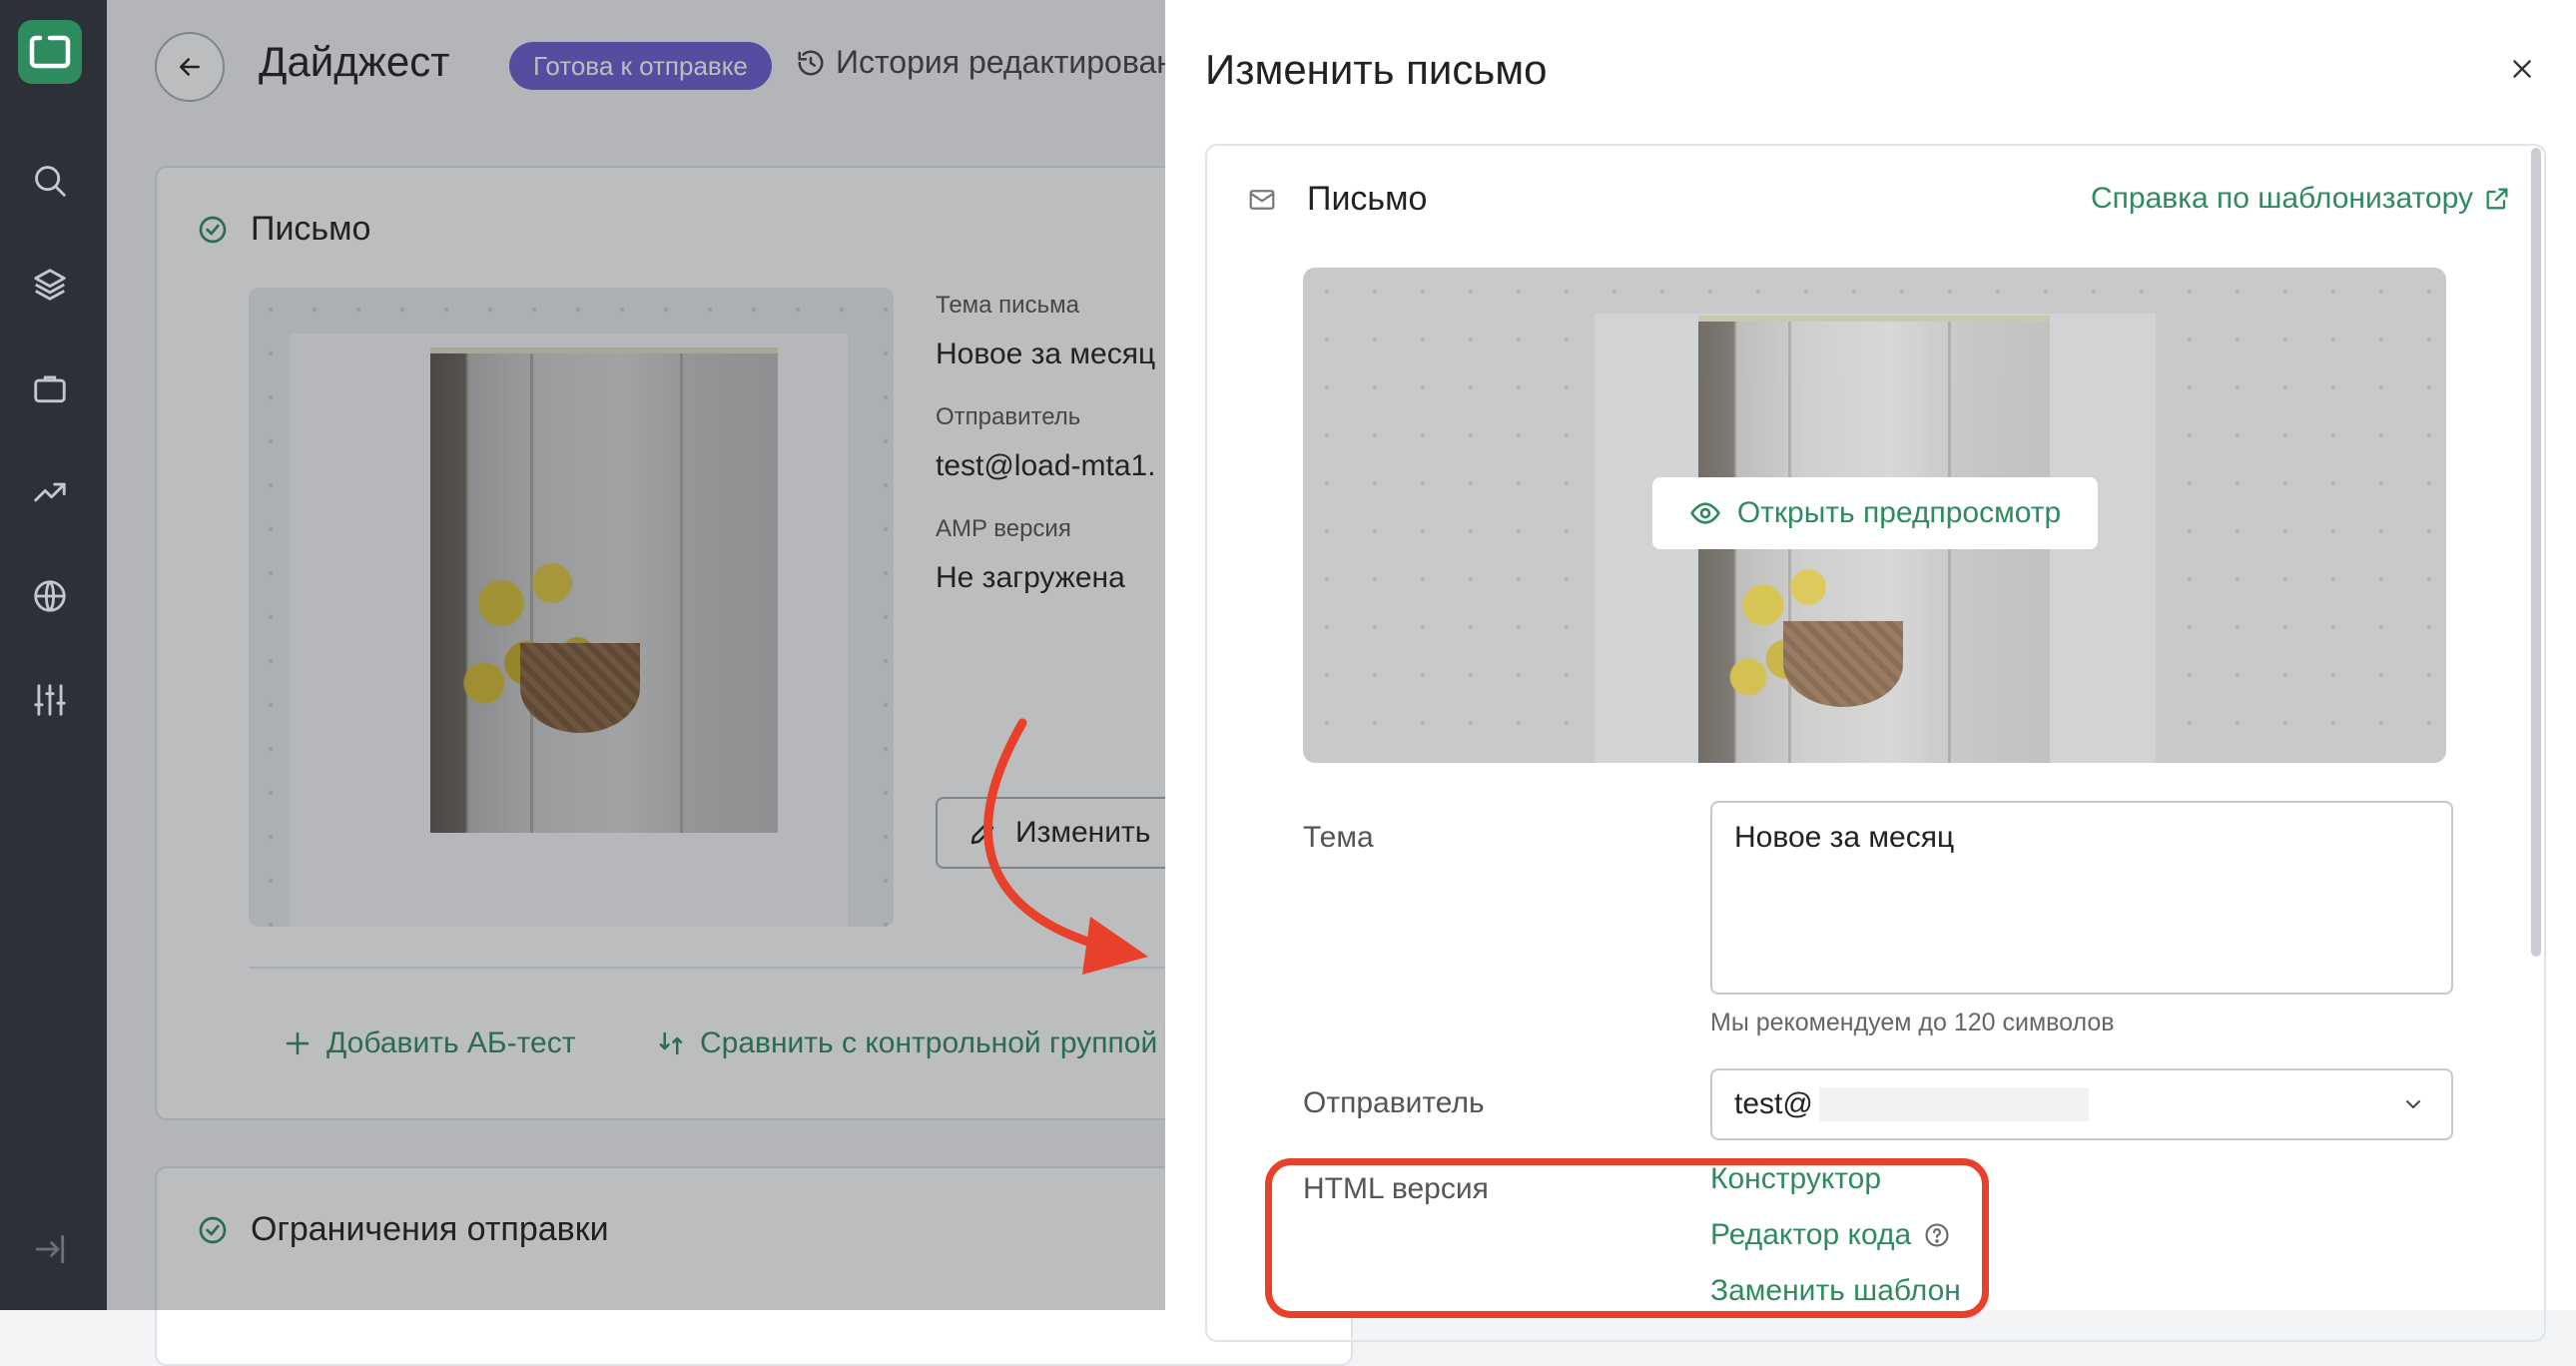  What do you see at coordinates (1367, 199) in the screenshot?
I see `drawer-letter-title: Письмо` at bounding box center [1367, 199].